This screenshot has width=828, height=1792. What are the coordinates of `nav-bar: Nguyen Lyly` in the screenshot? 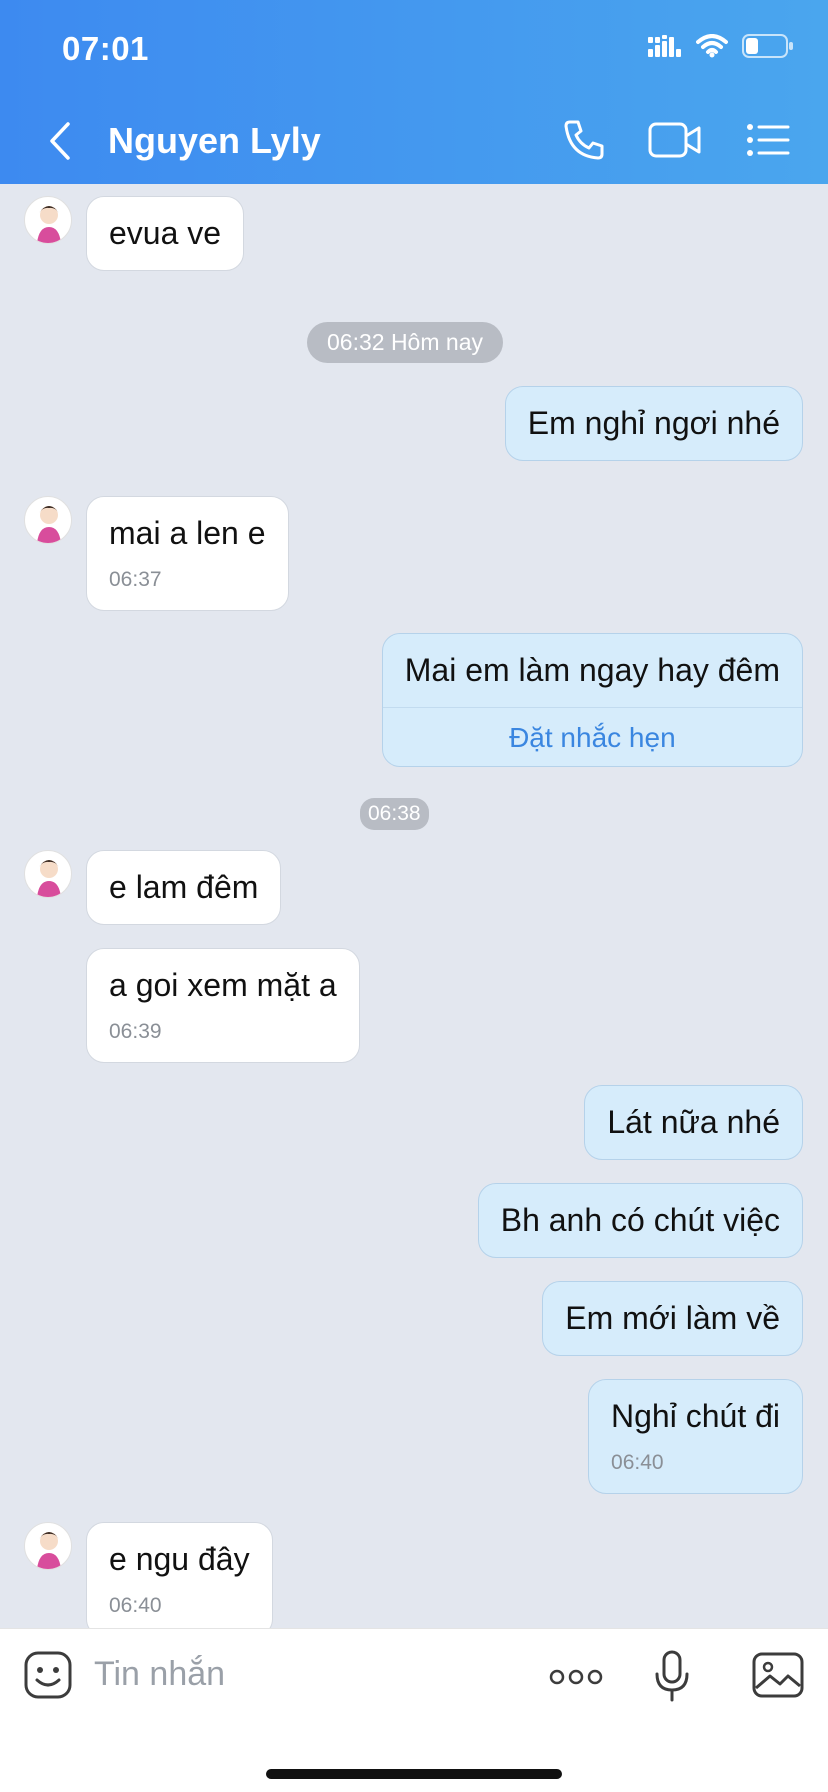 It's located at (414, 141).